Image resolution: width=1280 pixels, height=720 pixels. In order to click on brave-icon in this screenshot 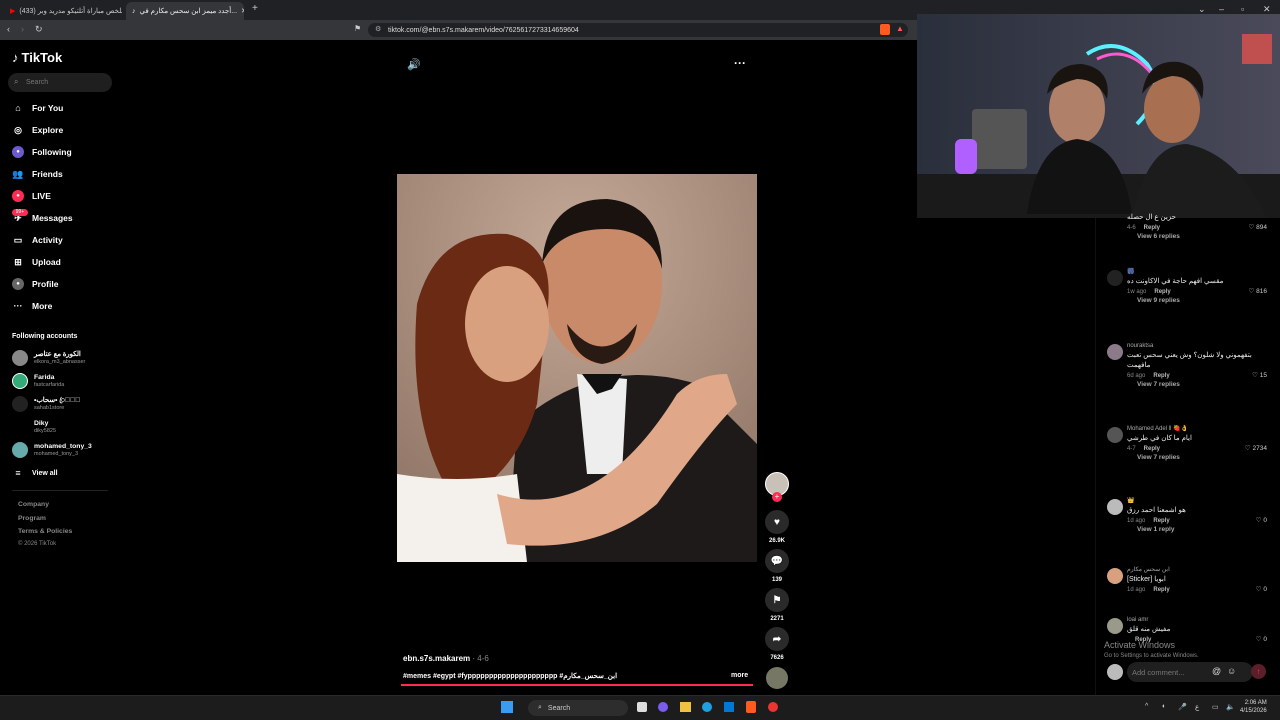, I will do `click(751, 707)`.